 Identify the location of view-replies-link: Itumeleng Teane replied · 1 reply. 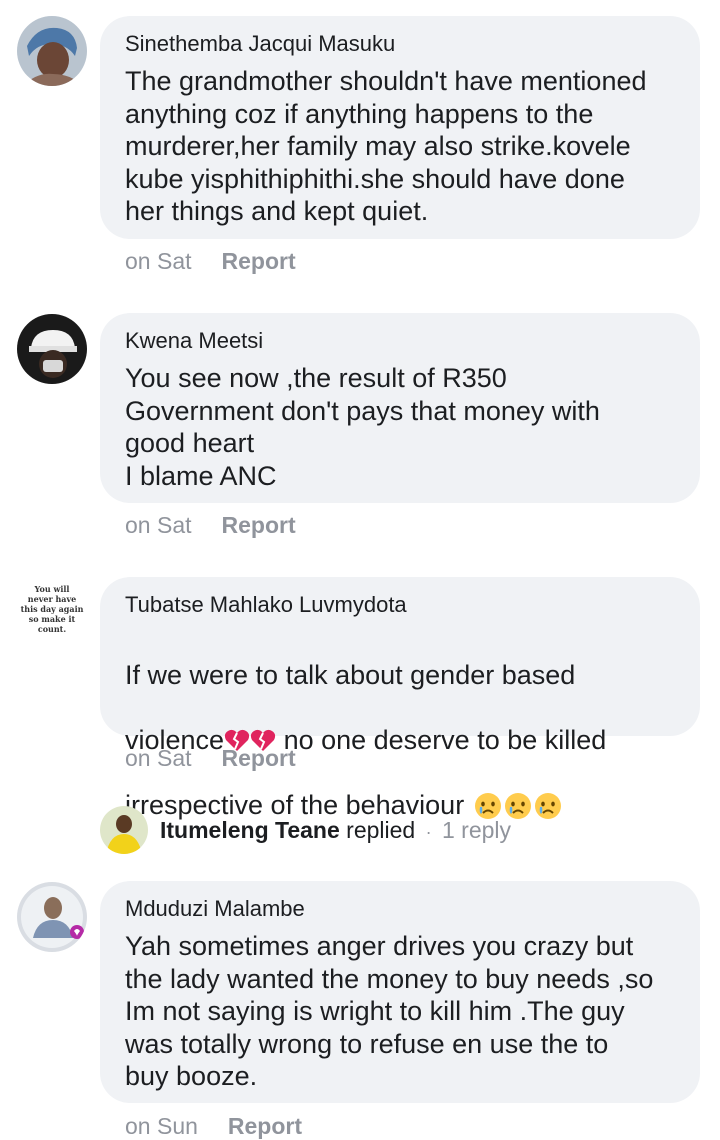
(305, 830).